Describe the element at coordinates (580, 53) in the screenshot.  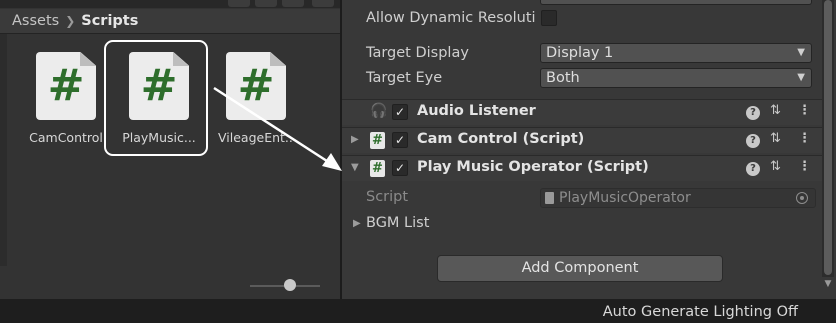
I see `target-display-value: Display 1` at that location.